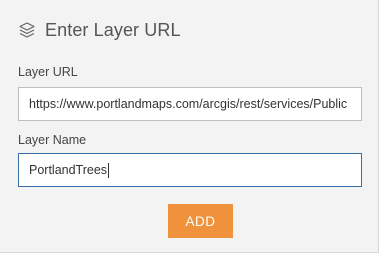 This screenshot has width=379, height=253. I want to click on layer-name-input: PortlandTrees, so click(190, 170).